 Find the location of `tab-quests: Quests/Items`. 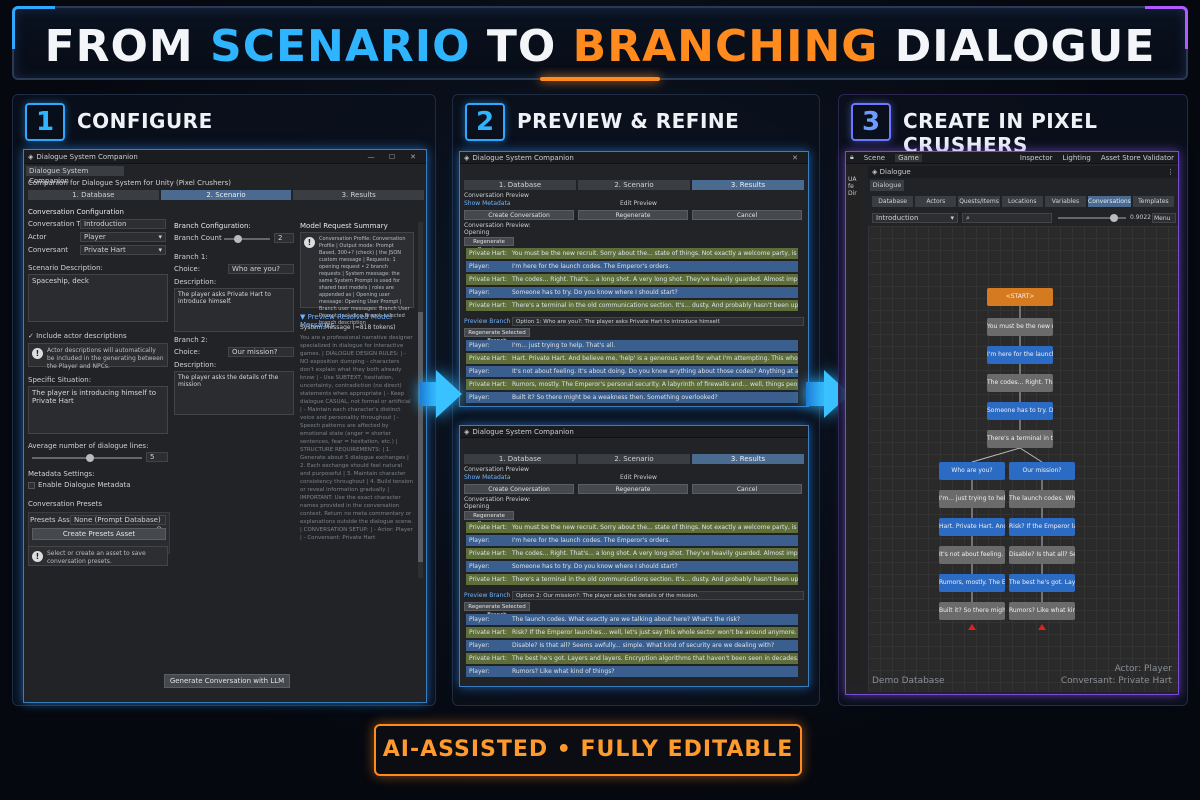

tab-quests: Quests/Items is located at coordinates (979, 201).